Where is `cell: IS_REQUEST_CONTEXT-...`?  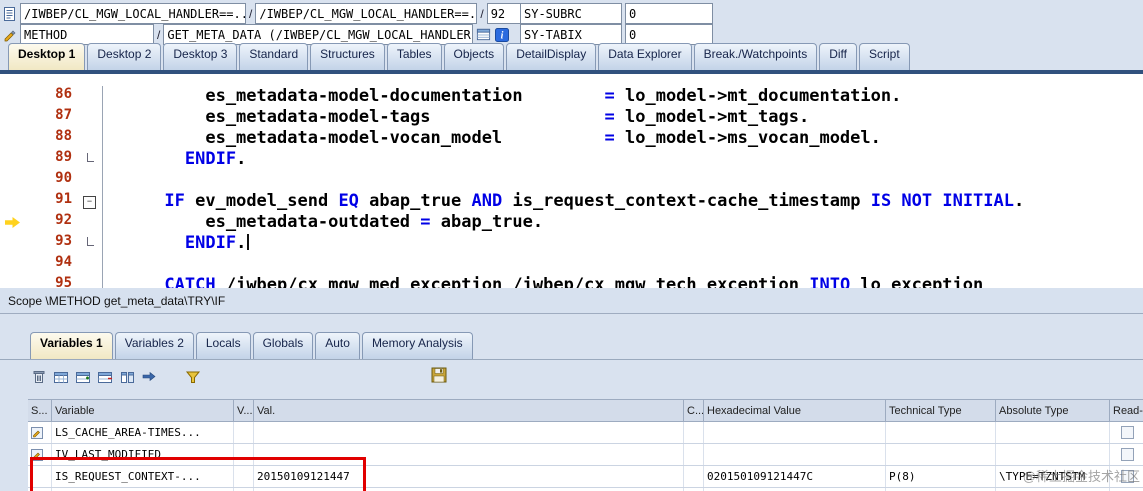
cell: IS_REQUEST_CONTEXT-... is located at coordinates (143, 476).